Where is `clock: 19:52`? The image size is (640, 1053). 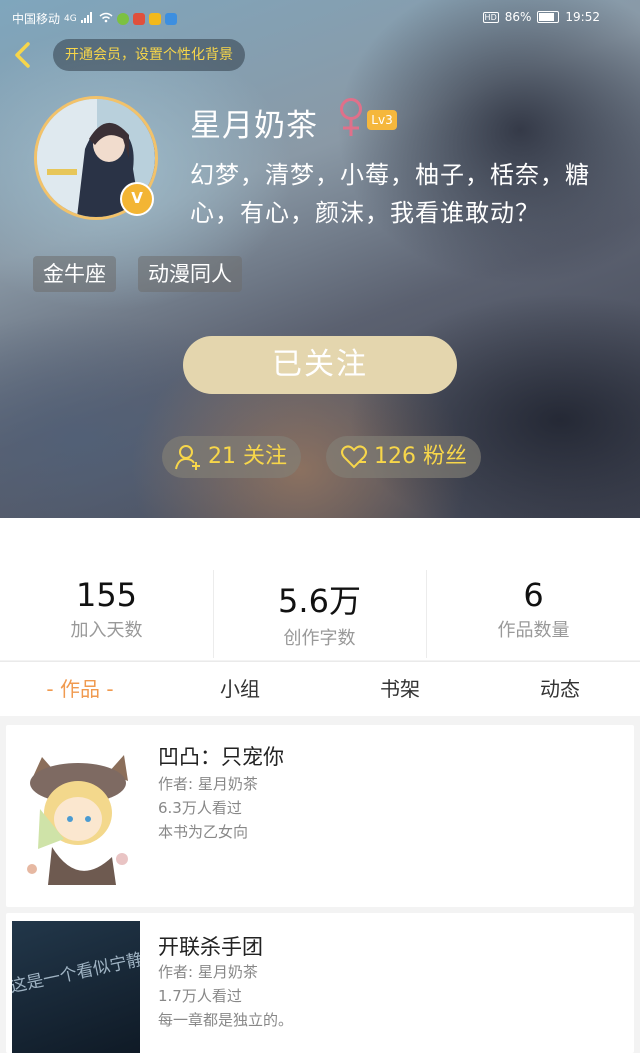
clock: 19:52 is located at coordinates (582, 17).